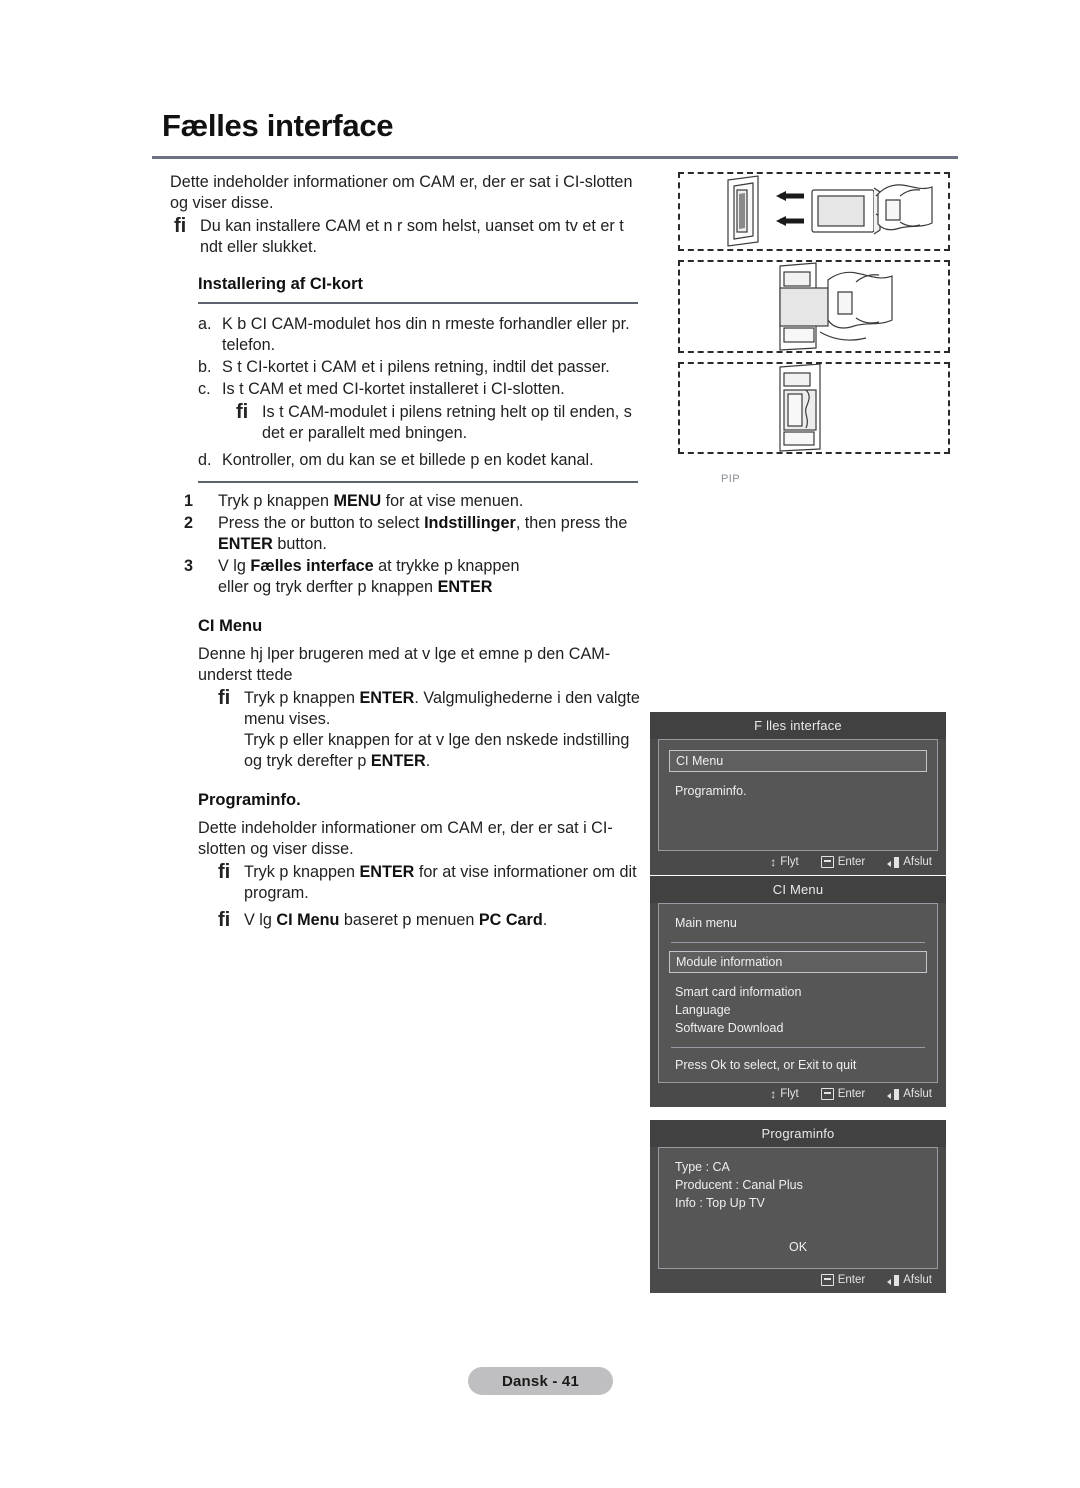 This screenshot has width=1080, height=1488. I want to click on osd-item-programinfo: Programinfo., so click(798, 791).